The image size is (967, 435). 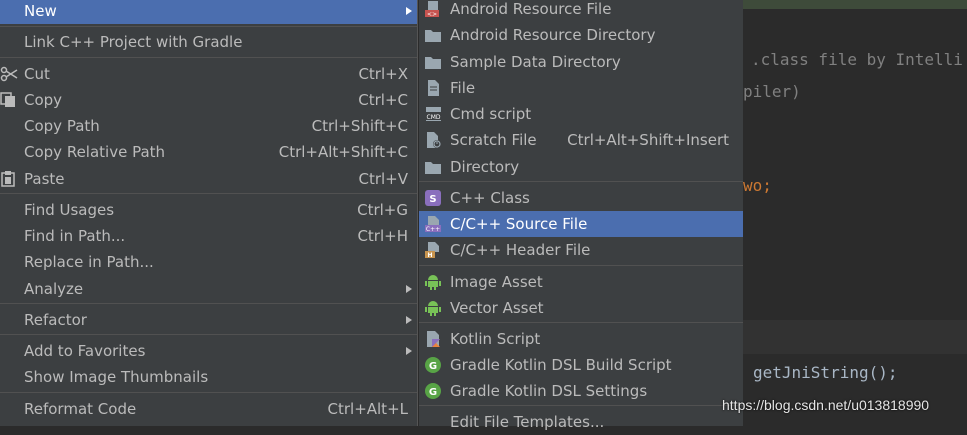 What do you see at coordinates (208, 409) in the screenshot?
I see `menu-item-reformat-code: Reformat Code Ctrl+Alt+L` at bounding box center [208, 409].